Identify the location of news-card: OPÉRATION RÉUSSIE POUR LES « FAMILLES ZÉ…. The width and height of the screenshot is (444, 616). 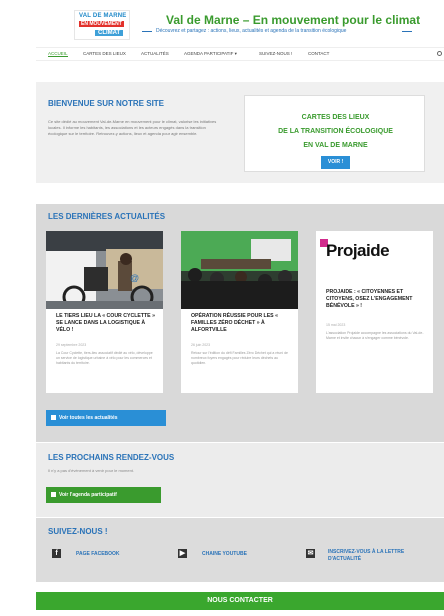
(239, 312).